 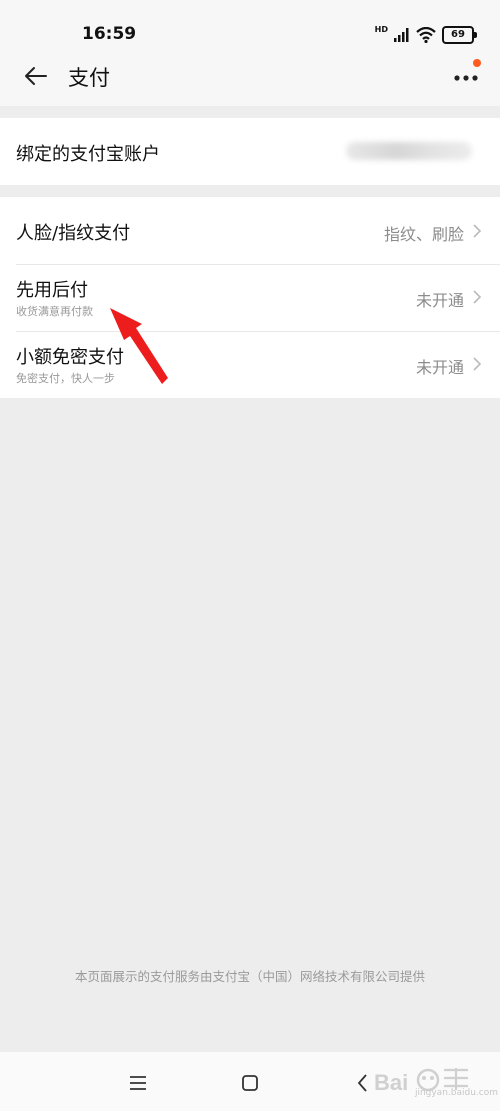 What do you see at coordinates (73, 233) in the screenshot?
I see `row-title: 人脸/指纹支付` at bounding box center [73, 233].